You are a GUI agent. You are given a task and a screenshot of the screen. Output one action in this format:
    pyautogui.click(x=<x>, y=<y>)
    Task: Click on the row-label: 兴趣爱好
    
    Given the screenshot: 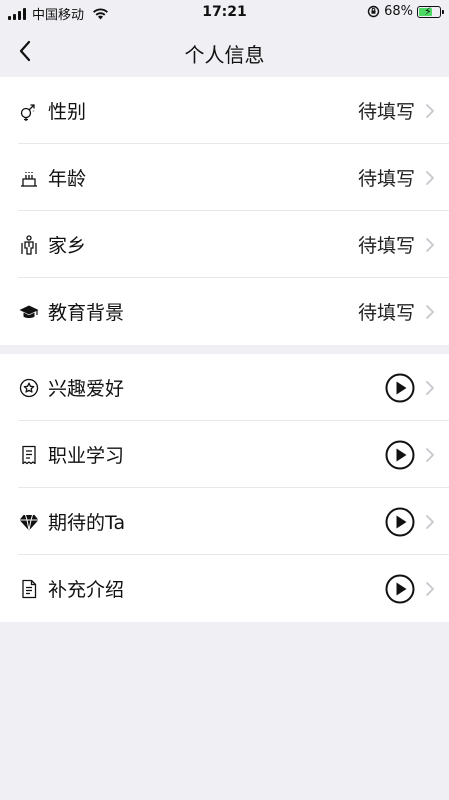 What is the action you would take?
    pyautogui.click(x=86, y=389)
    